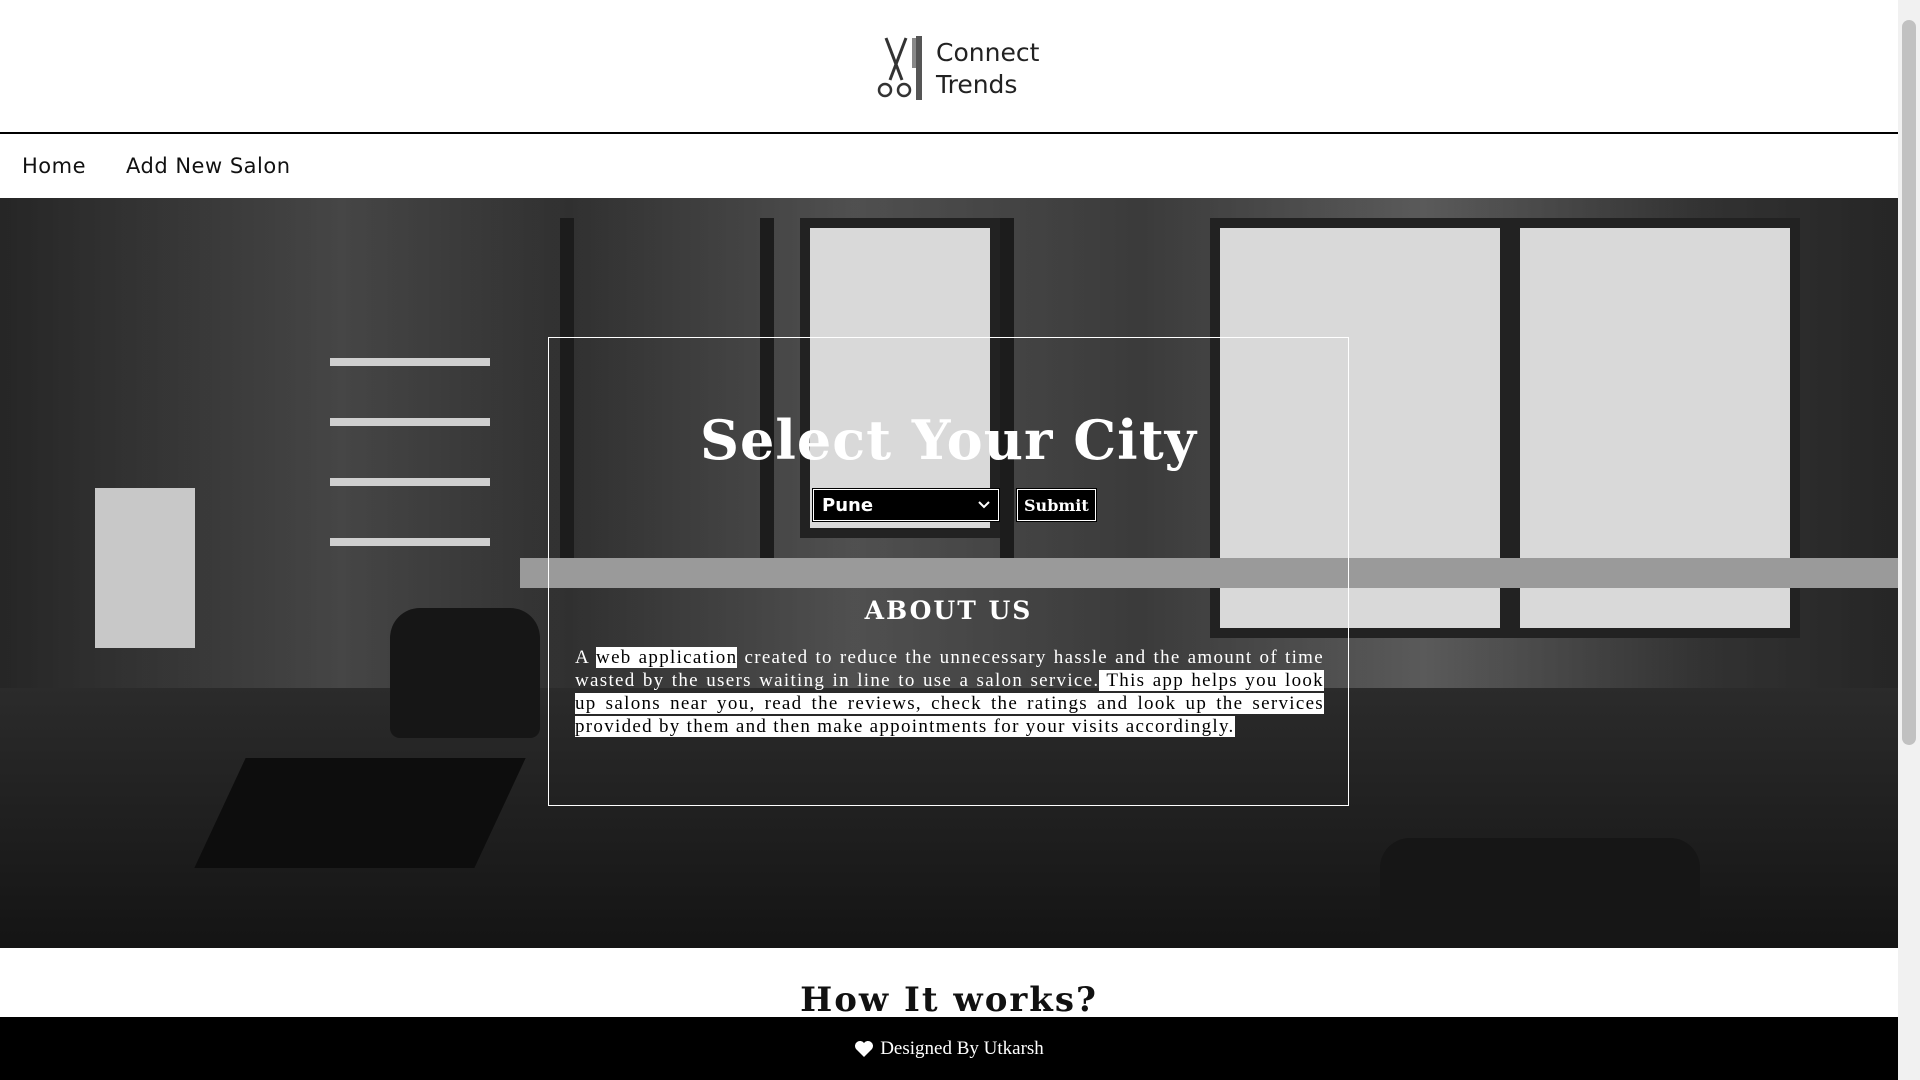  Describe the element at coordinates (145, 568) in the screenshot. I see `hero-bg-desk` at that location.